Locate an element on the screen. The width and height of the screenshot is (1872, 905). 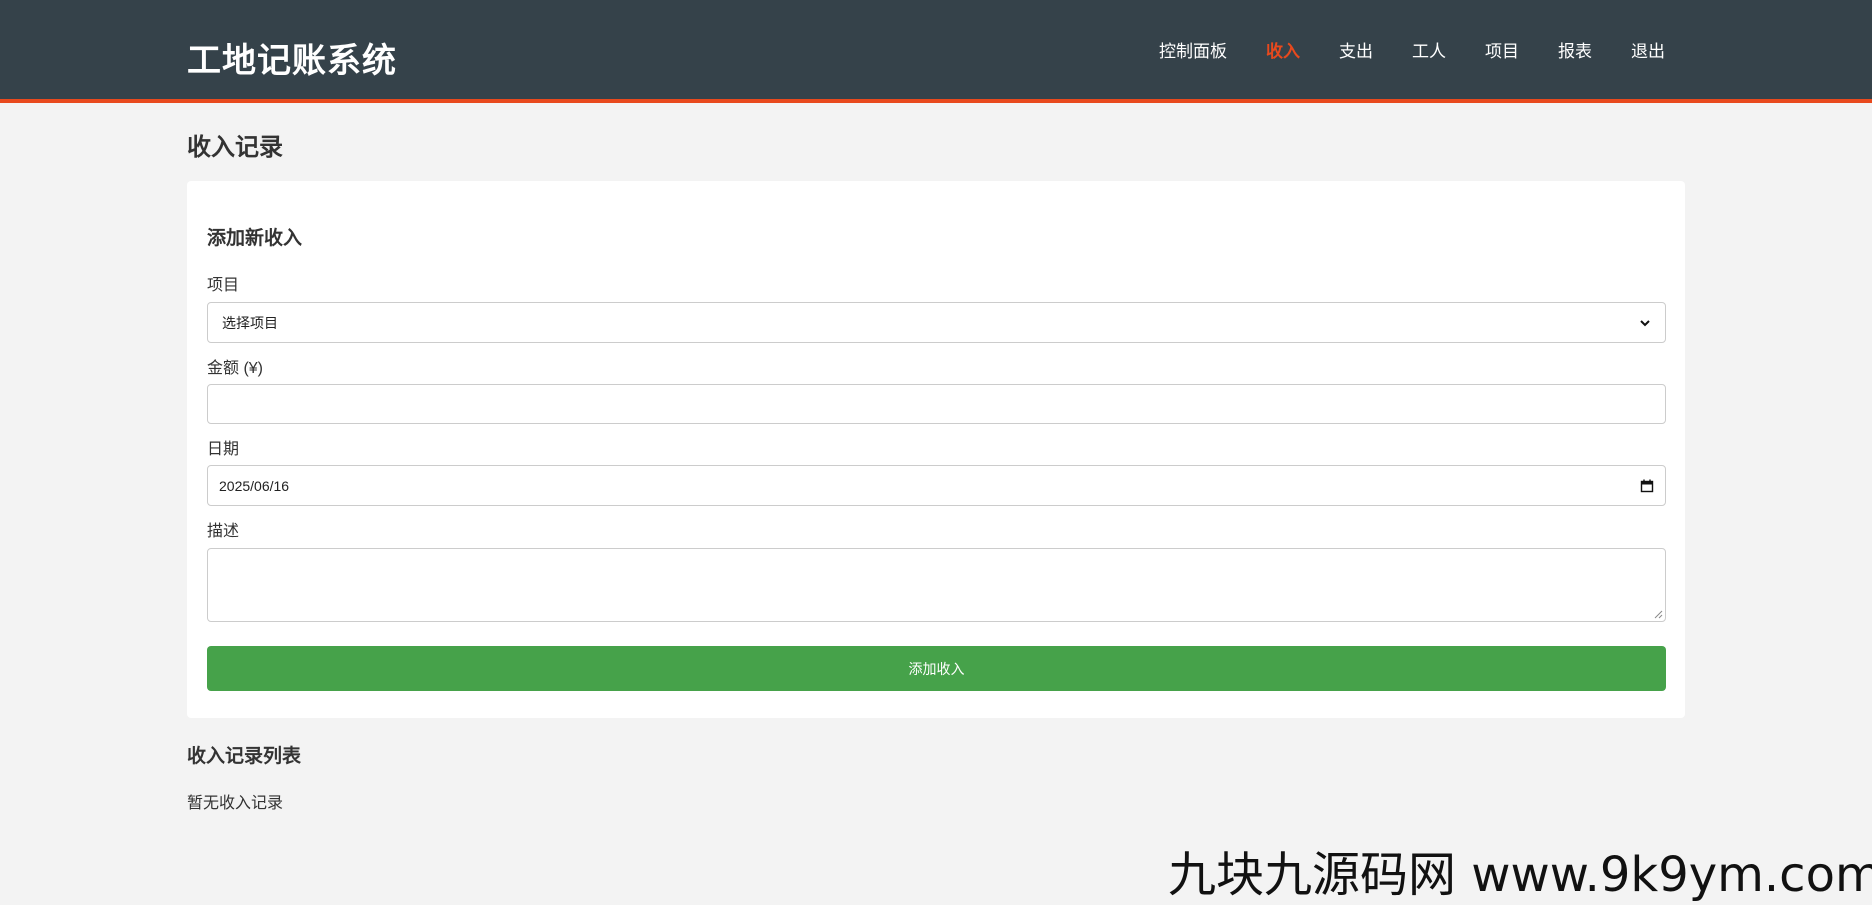
project-select-value: 选择项目 is located at coordinates (250, 322).